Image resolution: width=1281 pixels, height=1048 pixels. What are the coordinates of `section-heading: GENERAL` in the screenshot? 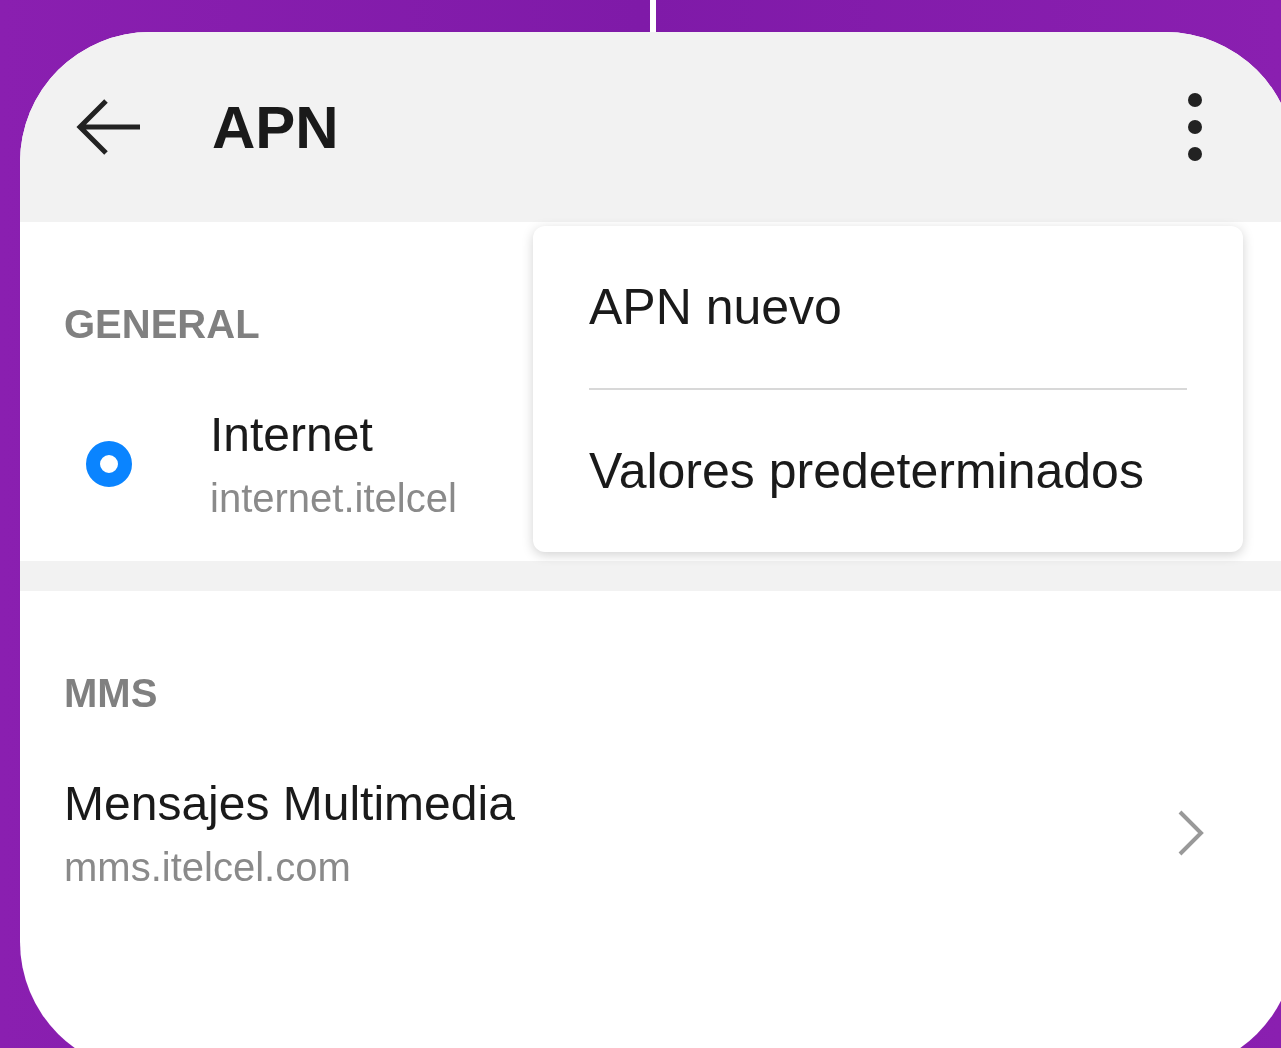 It's located at (162, 324).